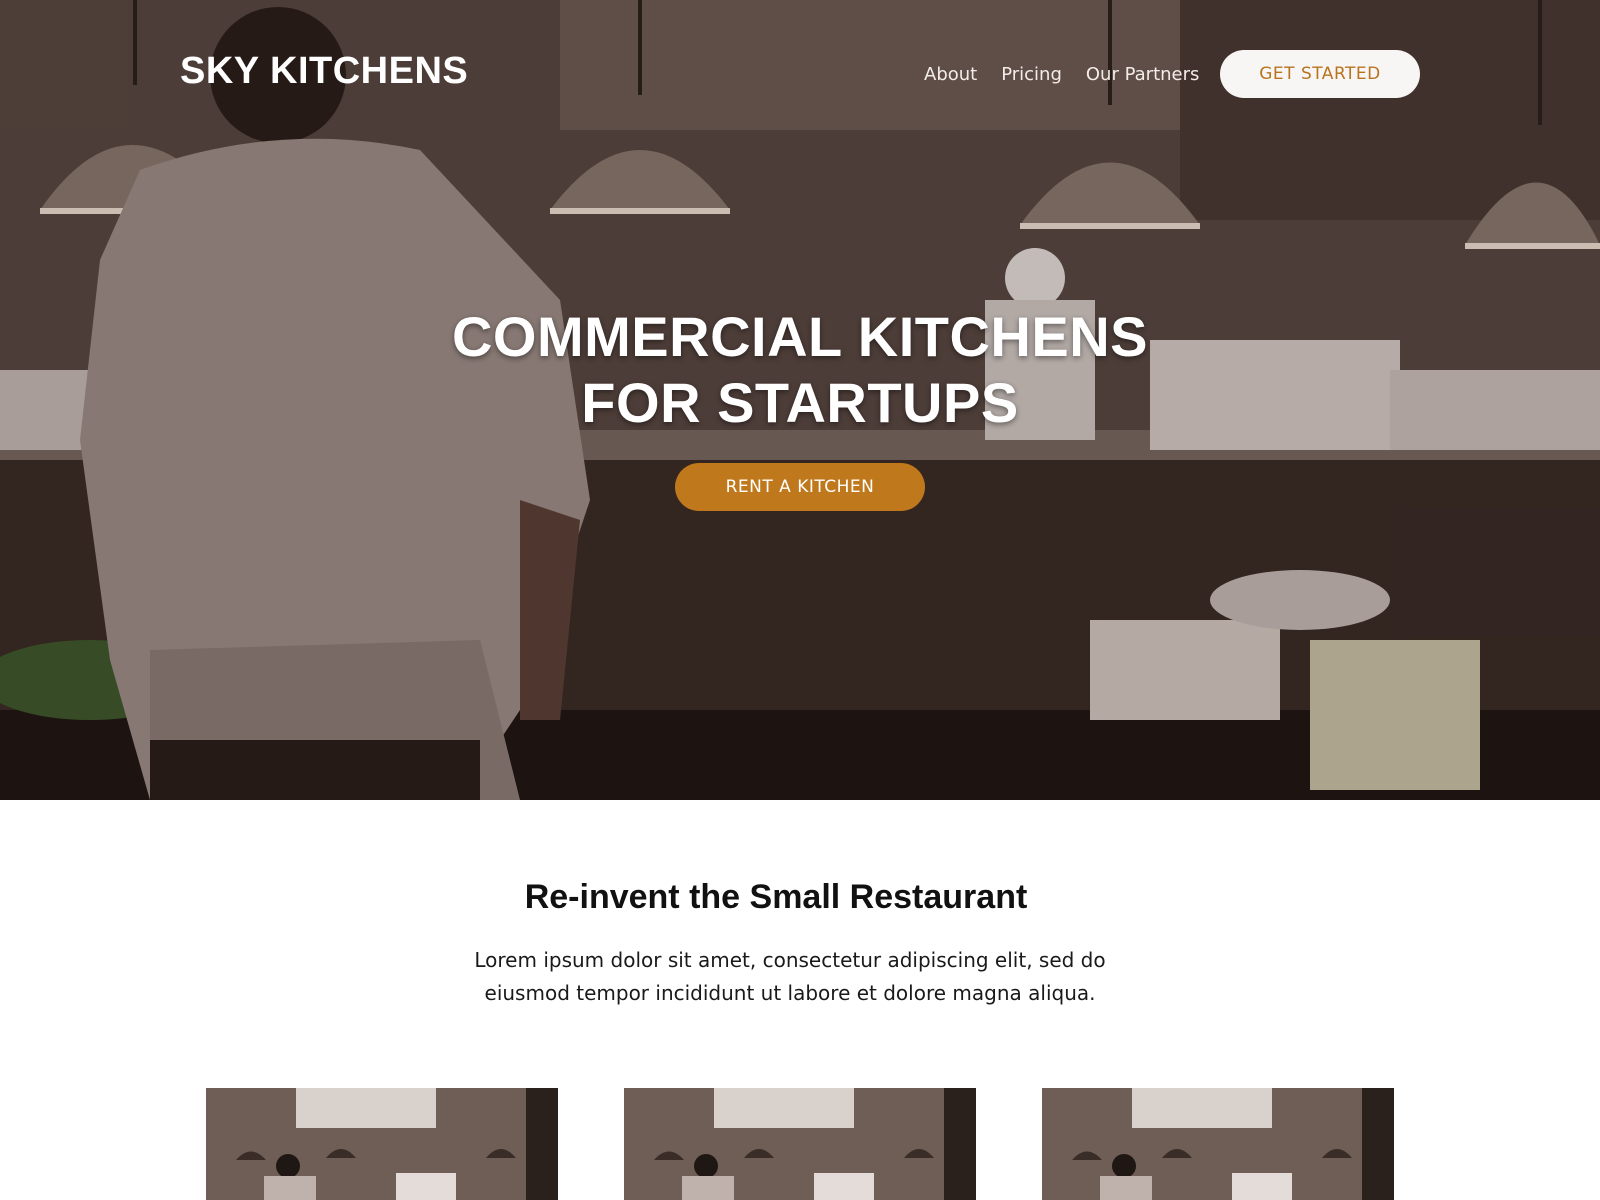 The image size is (1600, 1200). I want to click on main-nav: About Pricing Our Partners, so click(1073, 74).